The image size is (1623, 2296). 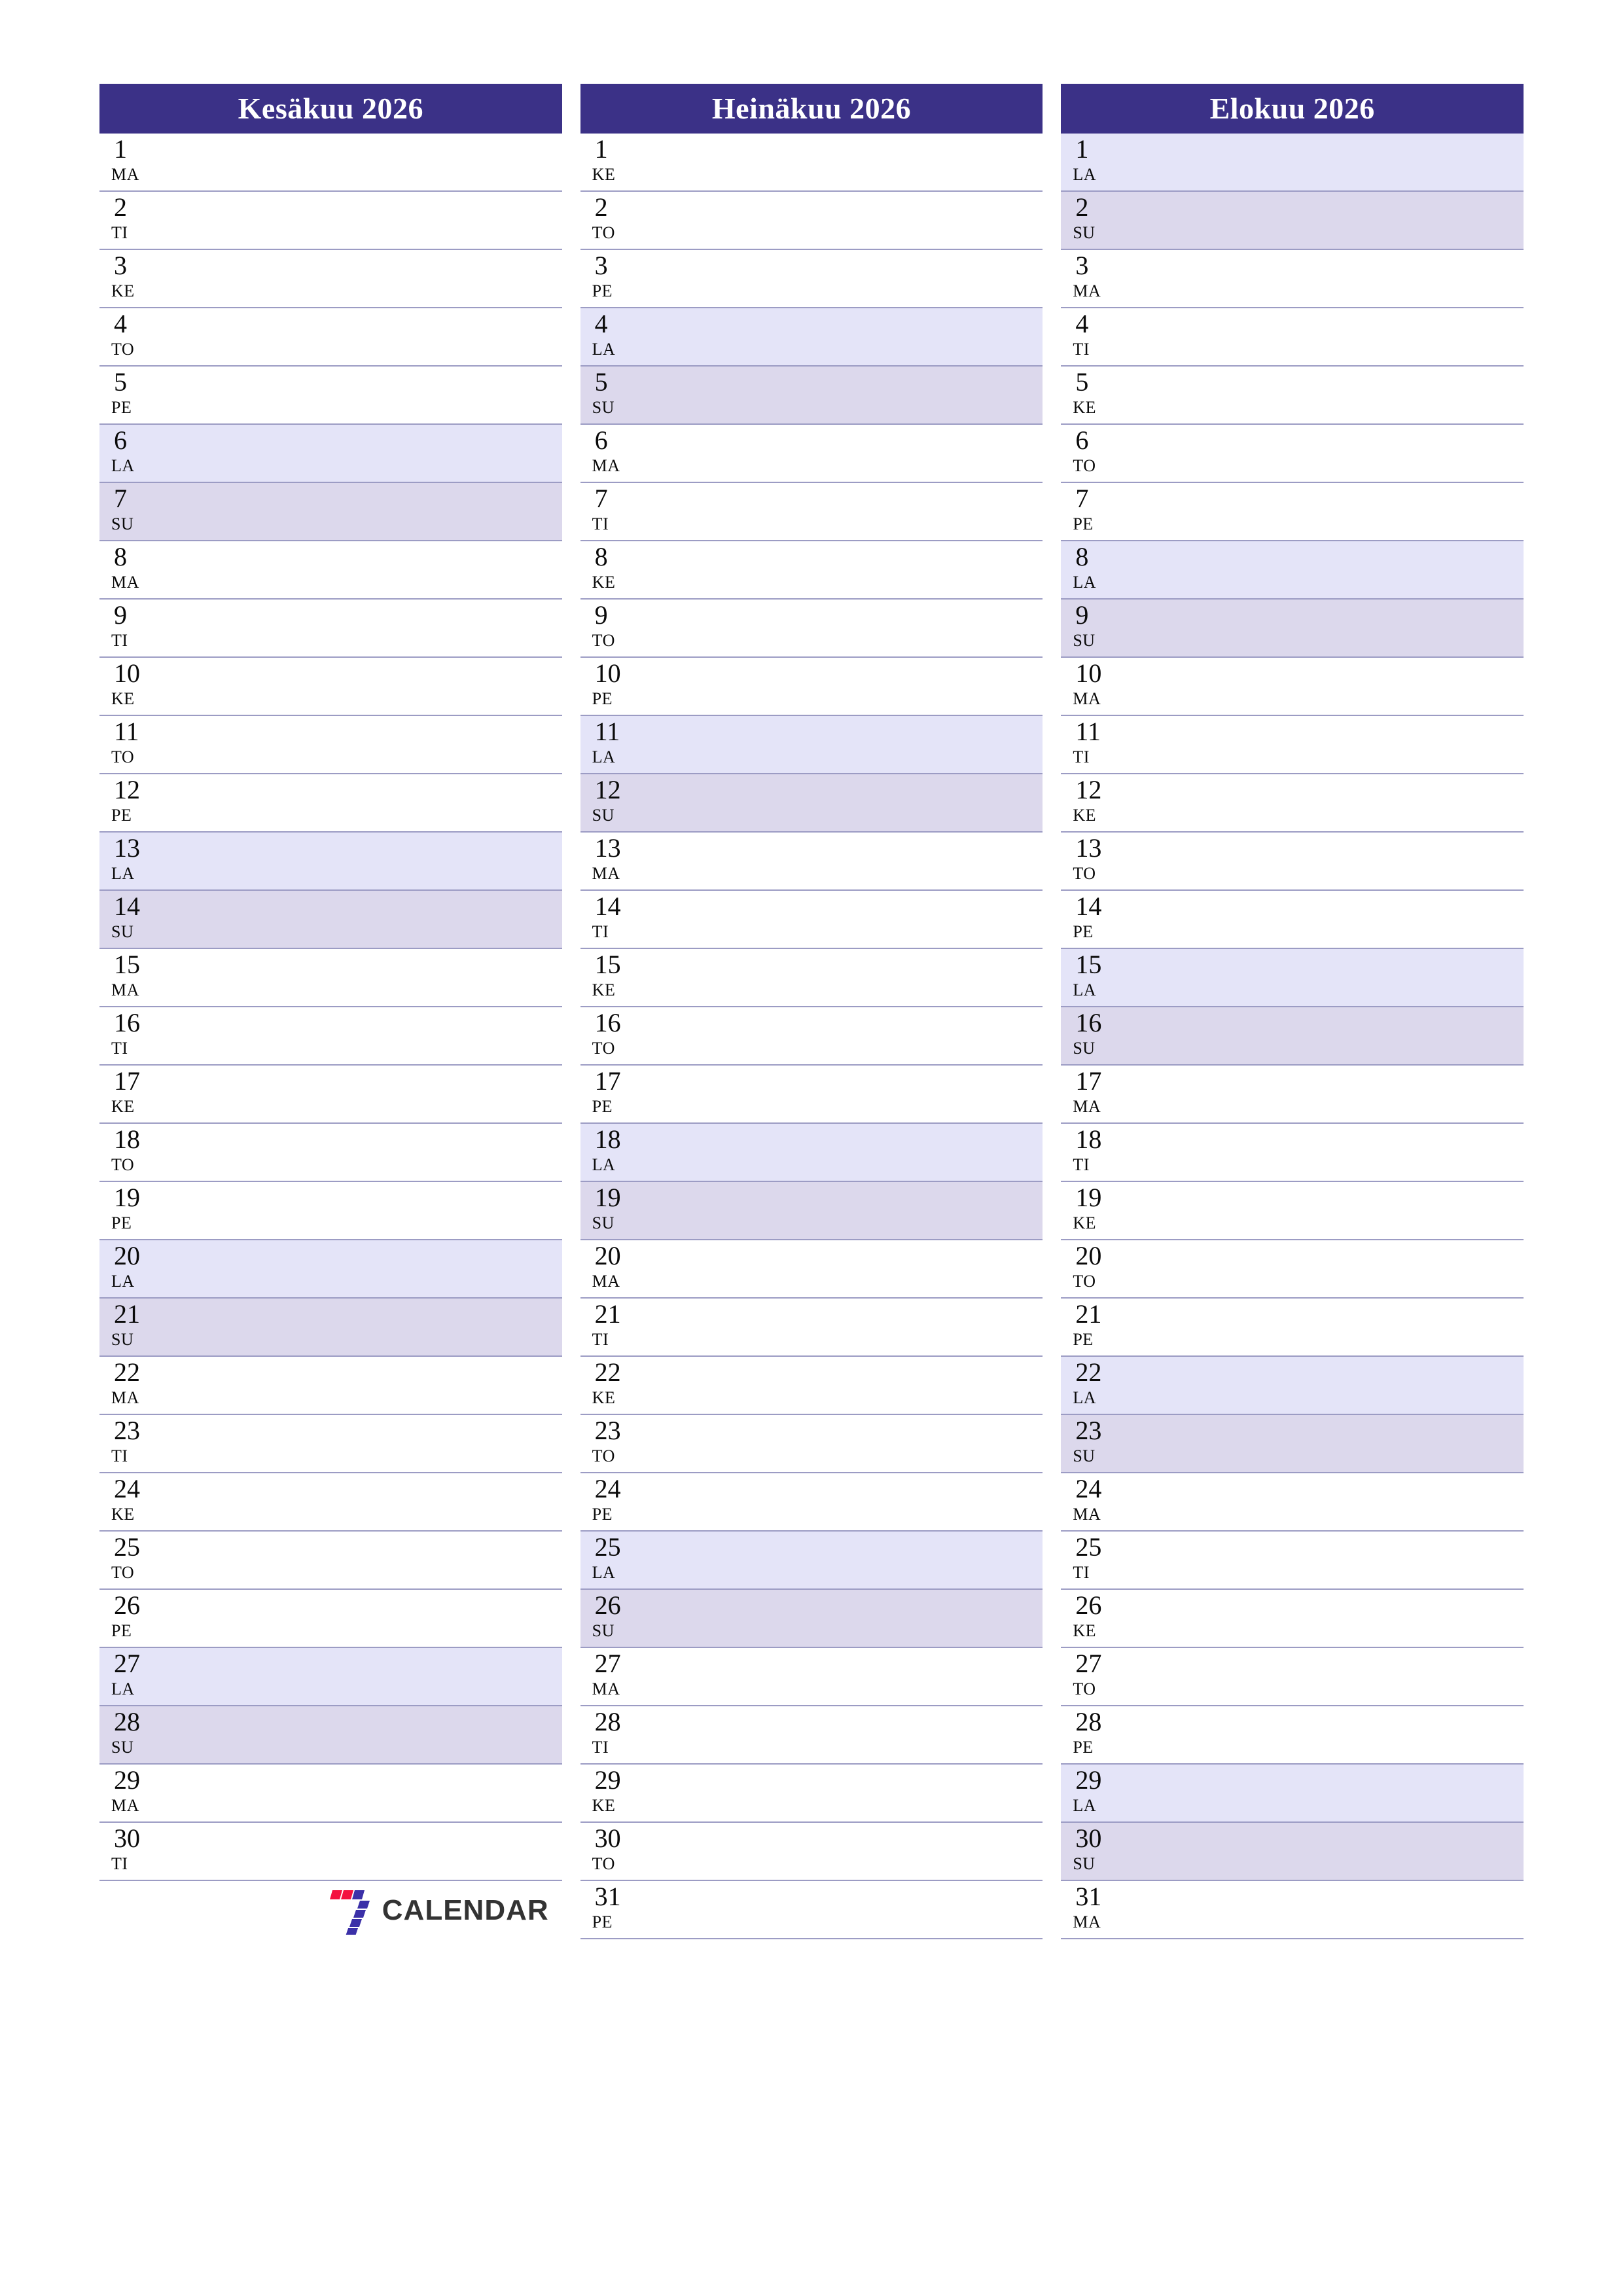 What do you see at coordinates (1292, 570) in the screenshot?
I see `day-row: 8 LA` at bounding box center [1292, 570].